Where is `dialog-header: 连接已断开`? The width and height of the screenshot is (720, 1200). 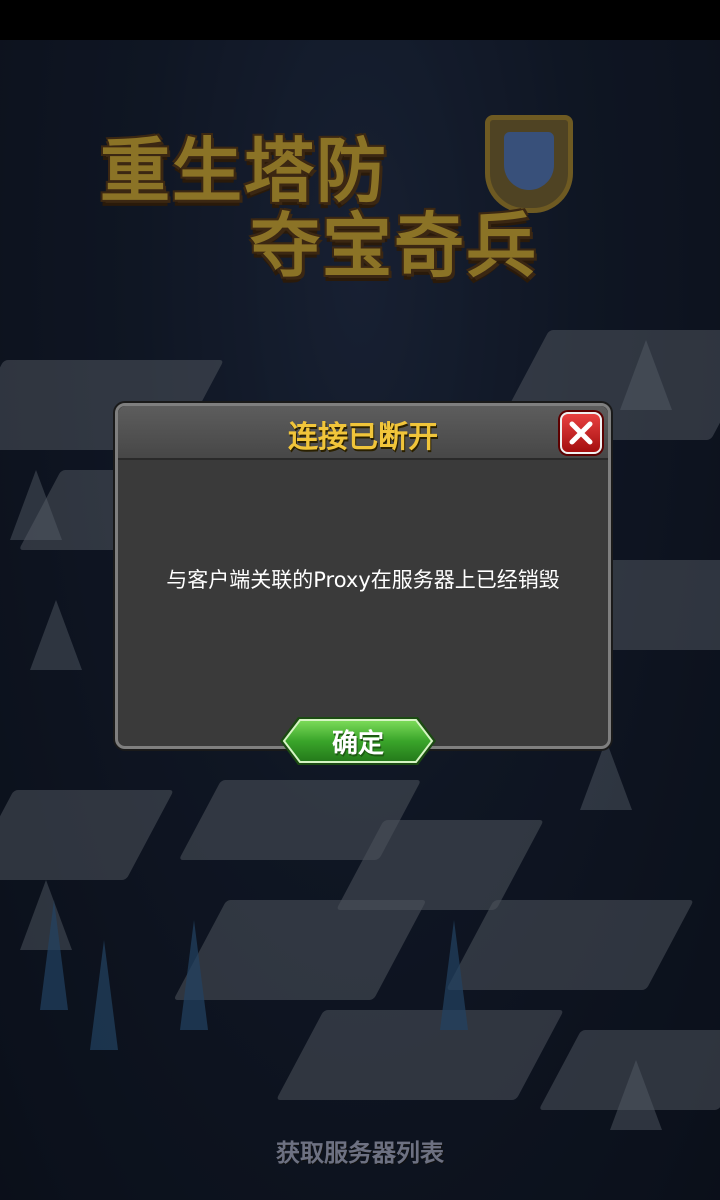 dialog-header: 连接已断开 is located at coordinates (363, 433).